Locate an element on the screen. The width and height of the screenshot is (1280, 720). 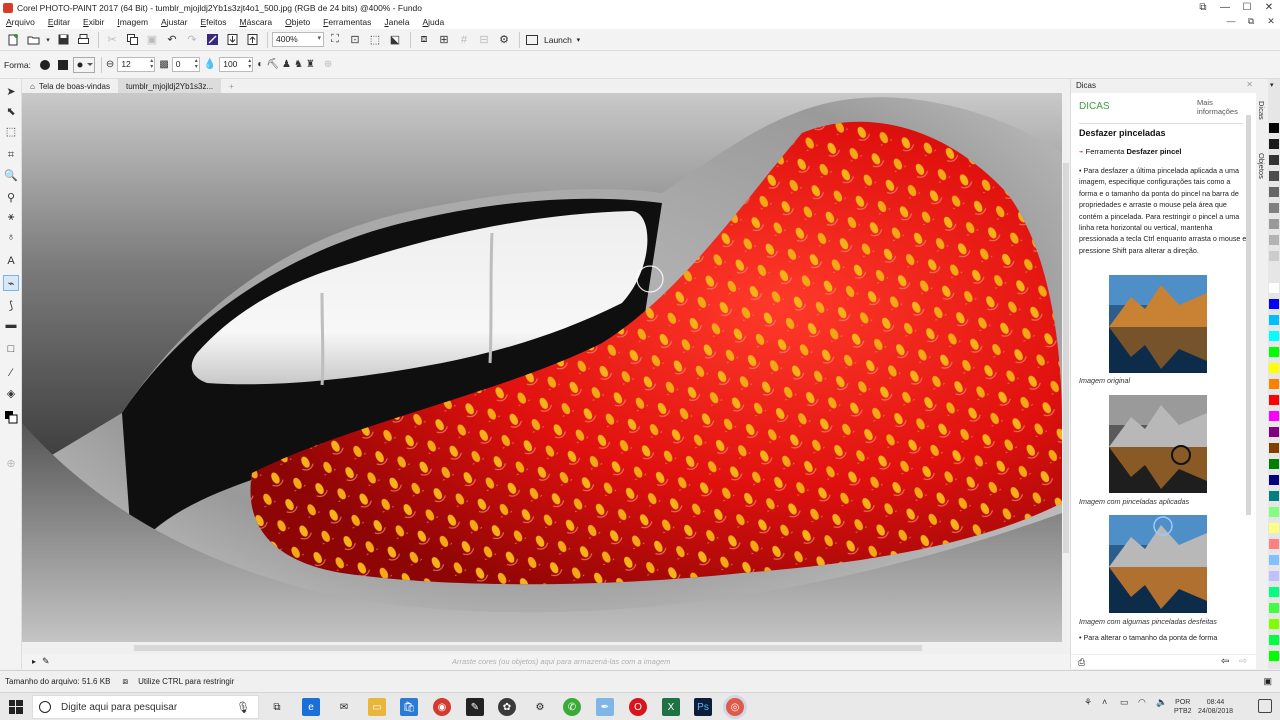
brush-settings-icon-3: ♞ is located at coordinates (298, 64).